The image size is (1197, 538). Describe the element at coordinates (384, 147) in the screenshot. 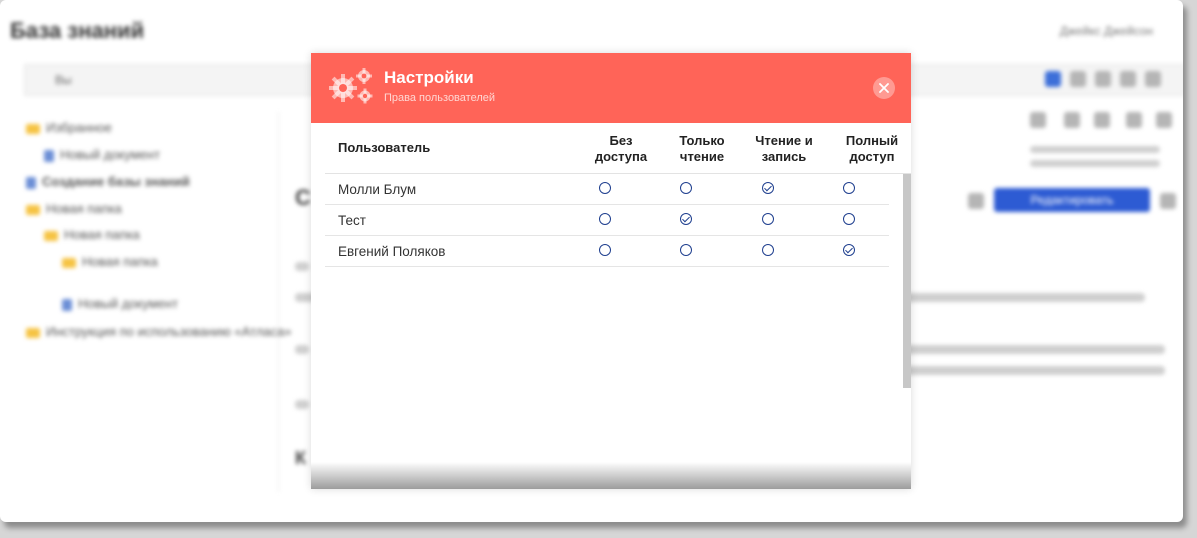

I see `column-header-user: Пользователь` at that location.